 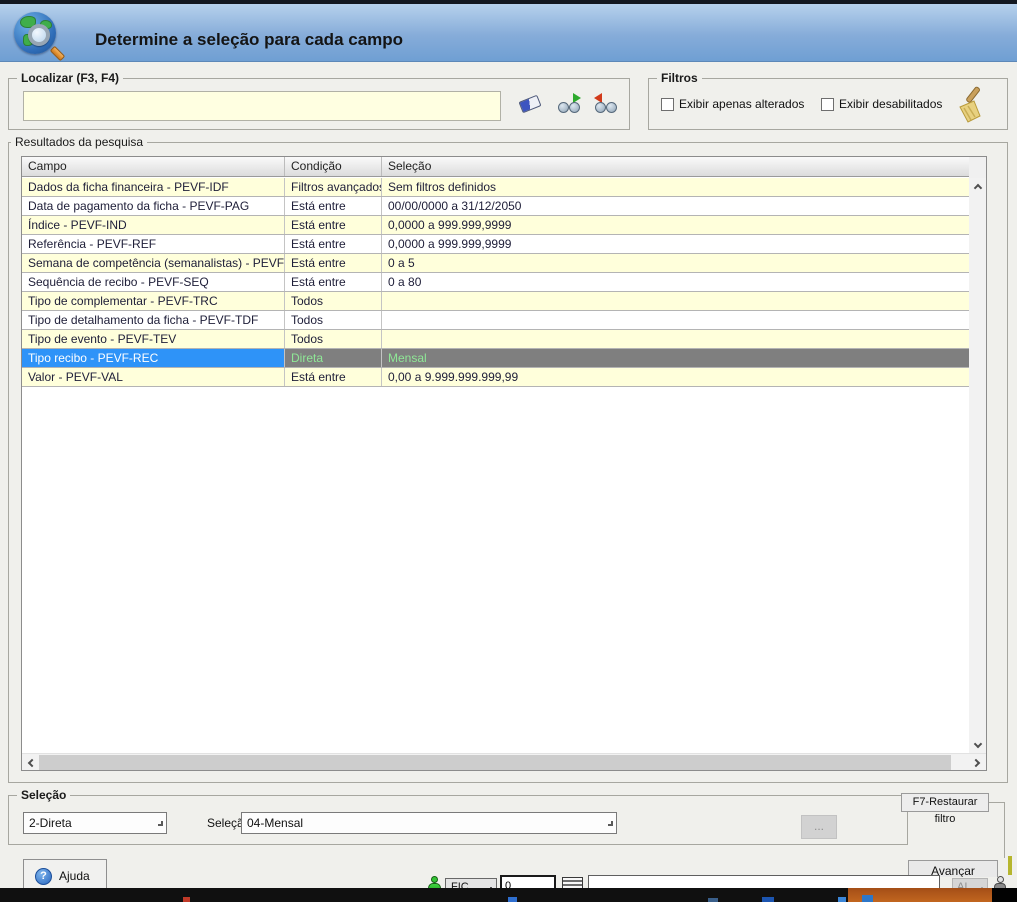 What do you see at coordinates (429, 823) in the screenshot?
I see `selecao-dropdown: 04-Mensal` at bounding box center [429, 823].